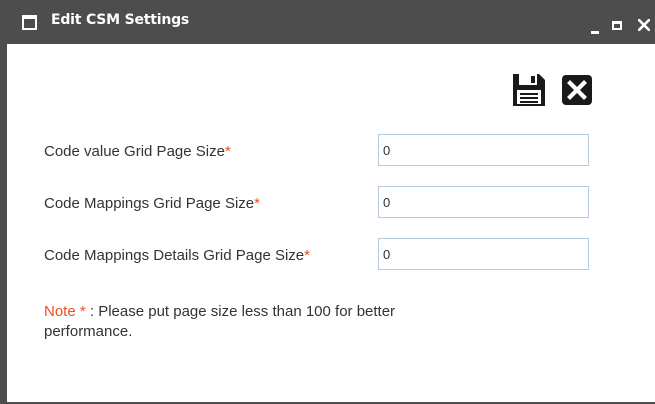 The width and height of the screenshot is (655, 404). What do you see at coordinates (29, 22) in the screenshot?
I see `window-icon` at bounding box center [29, 22].